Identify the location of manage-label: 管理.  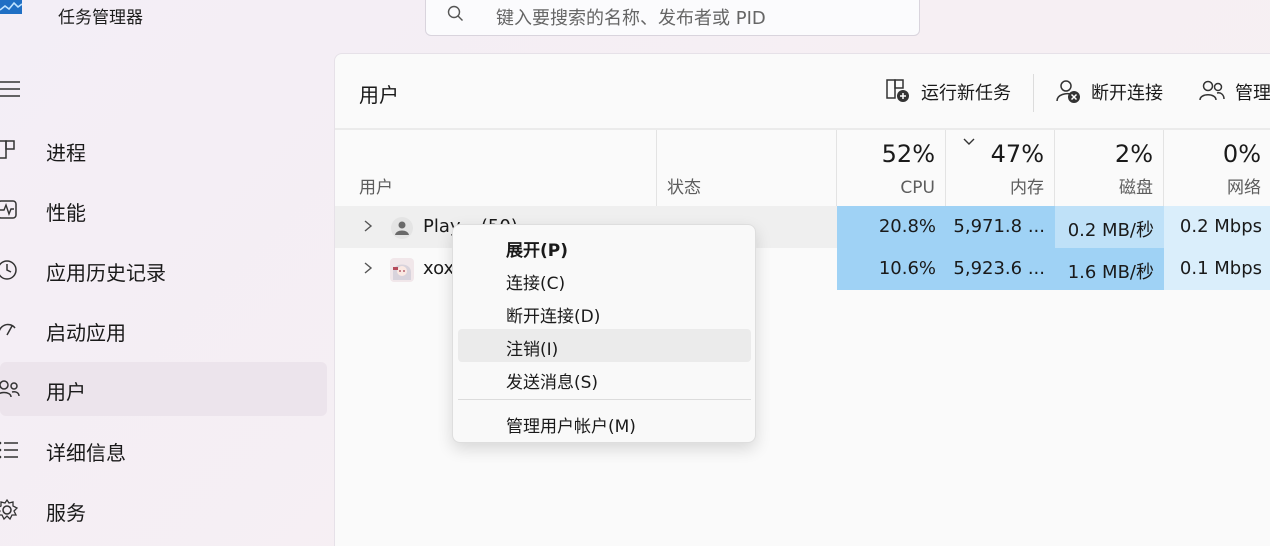
(1252, 93).